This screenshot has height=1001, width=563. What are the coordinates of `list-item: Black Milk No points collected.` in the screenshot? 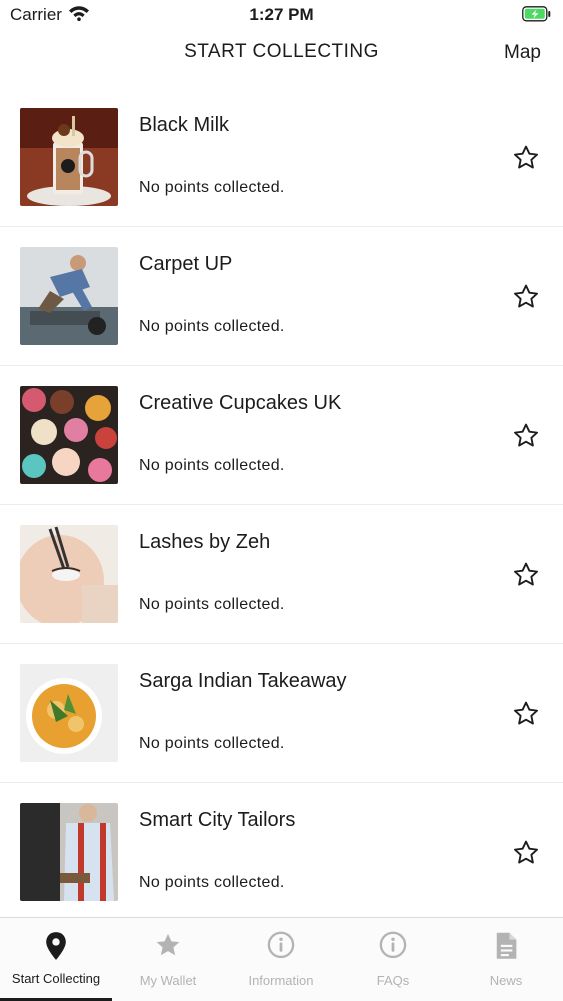 It's located at (281, 157).